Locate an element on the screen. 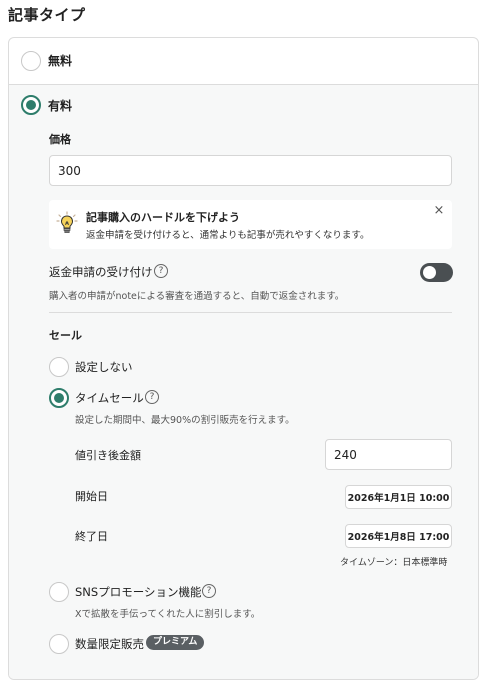 This screenshot has width=490, height=689. tip-title: 記事購入のハードルを下げよう is located at coordinates (163, 217).